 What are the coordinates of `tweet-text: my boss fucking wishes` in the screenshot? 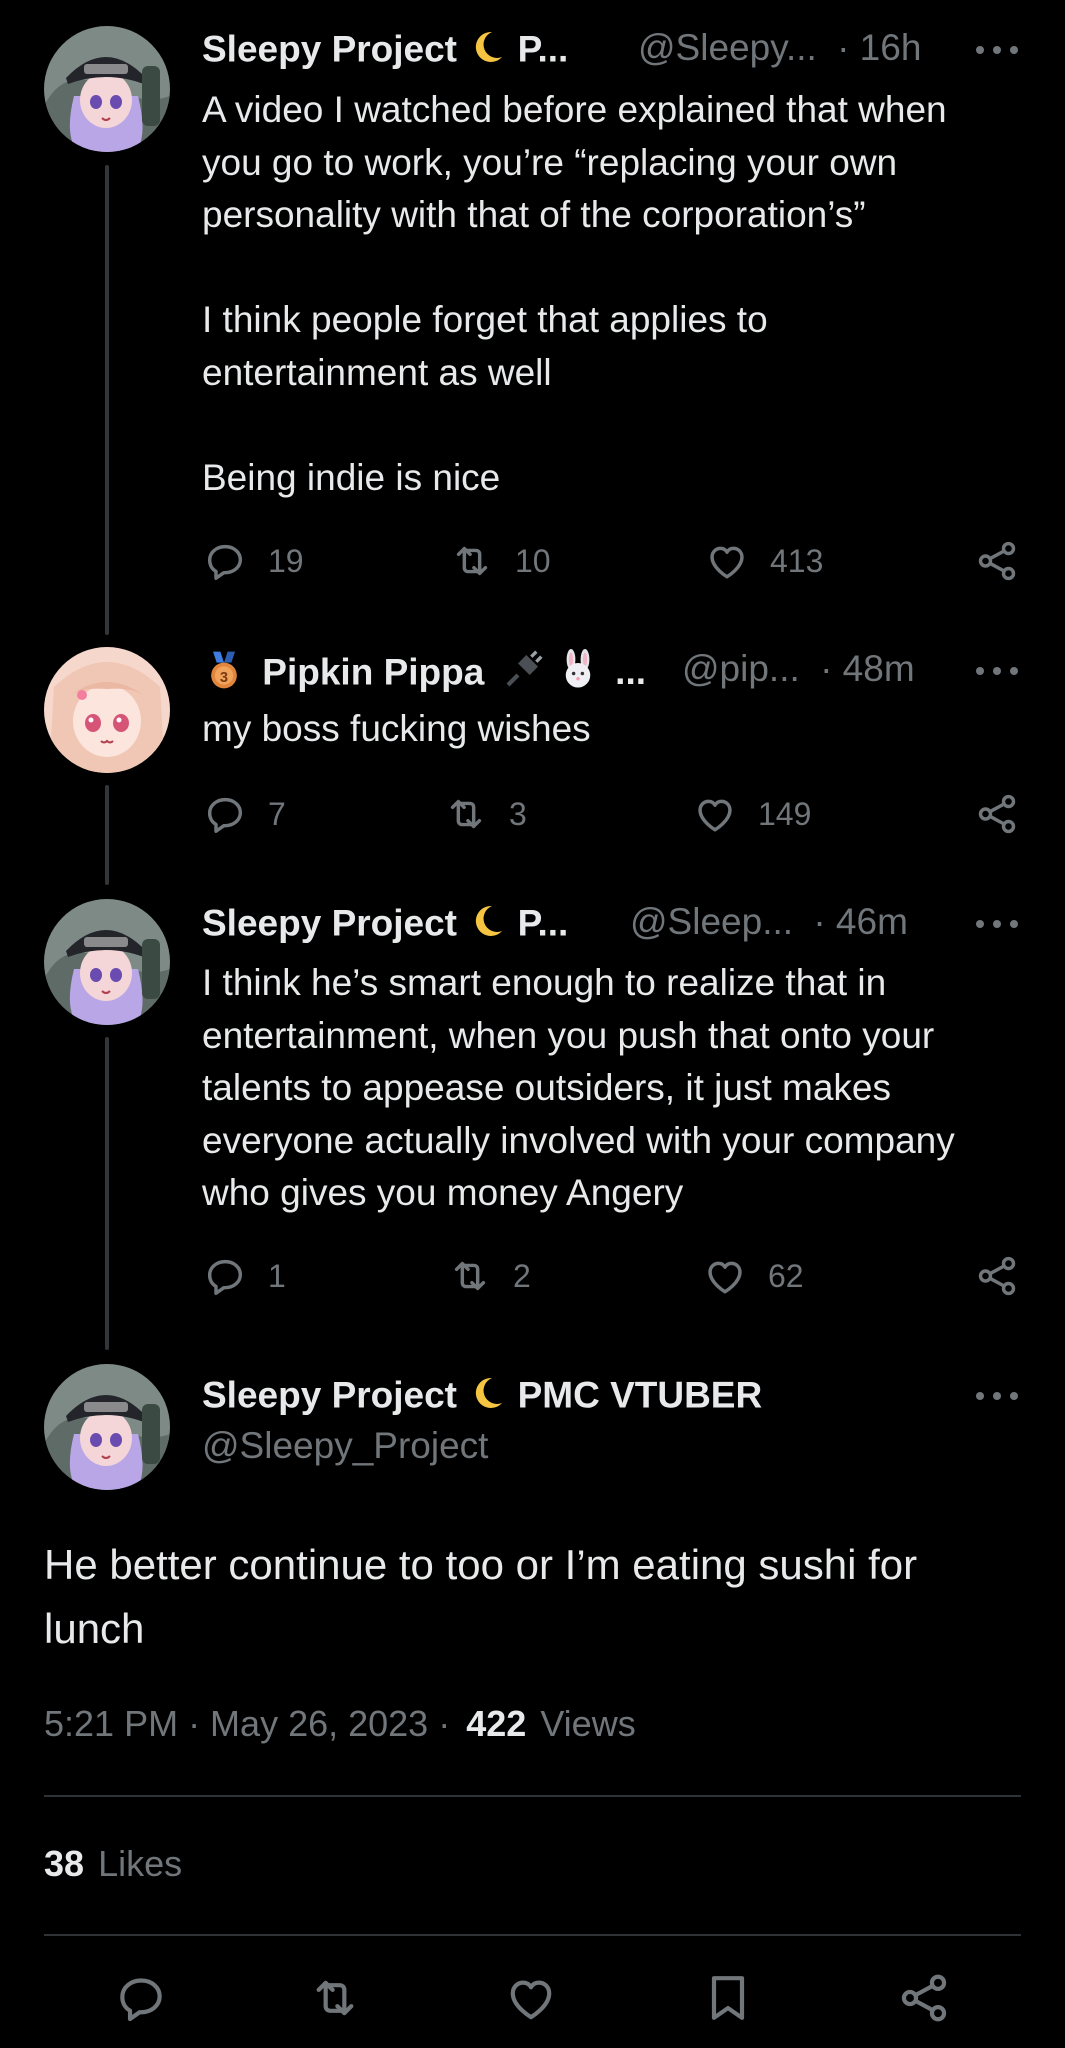 It's located at (396, 728).